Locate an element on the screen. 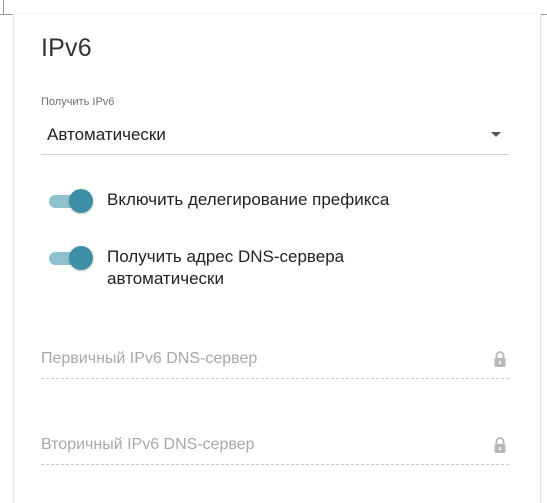 This screenshot has width=547, height=503. ipv6-mode-select: Автоматически is located at coordinates (275, 134).